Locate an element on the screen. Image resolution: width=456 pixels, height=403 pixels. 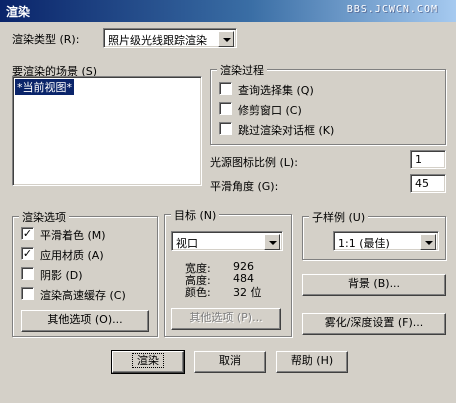
render-type-dropdown: 照片级光线跟踪渲染 is located at coordinates (170, 38).